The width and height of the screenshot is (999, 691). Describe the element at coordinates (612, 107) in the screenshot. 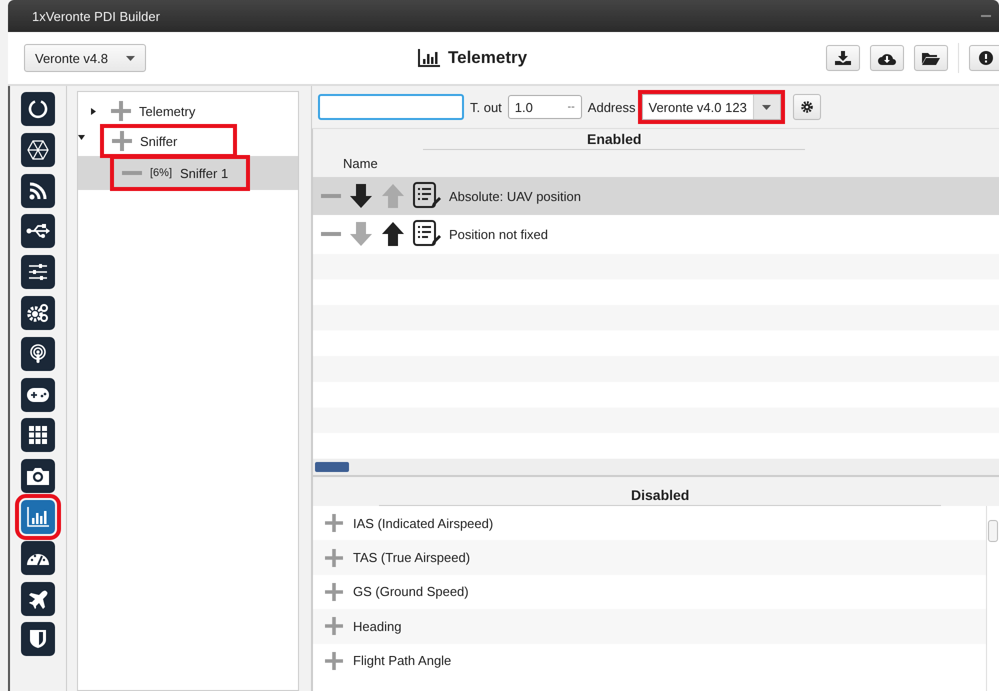

I see `address-label: Address` at that location.